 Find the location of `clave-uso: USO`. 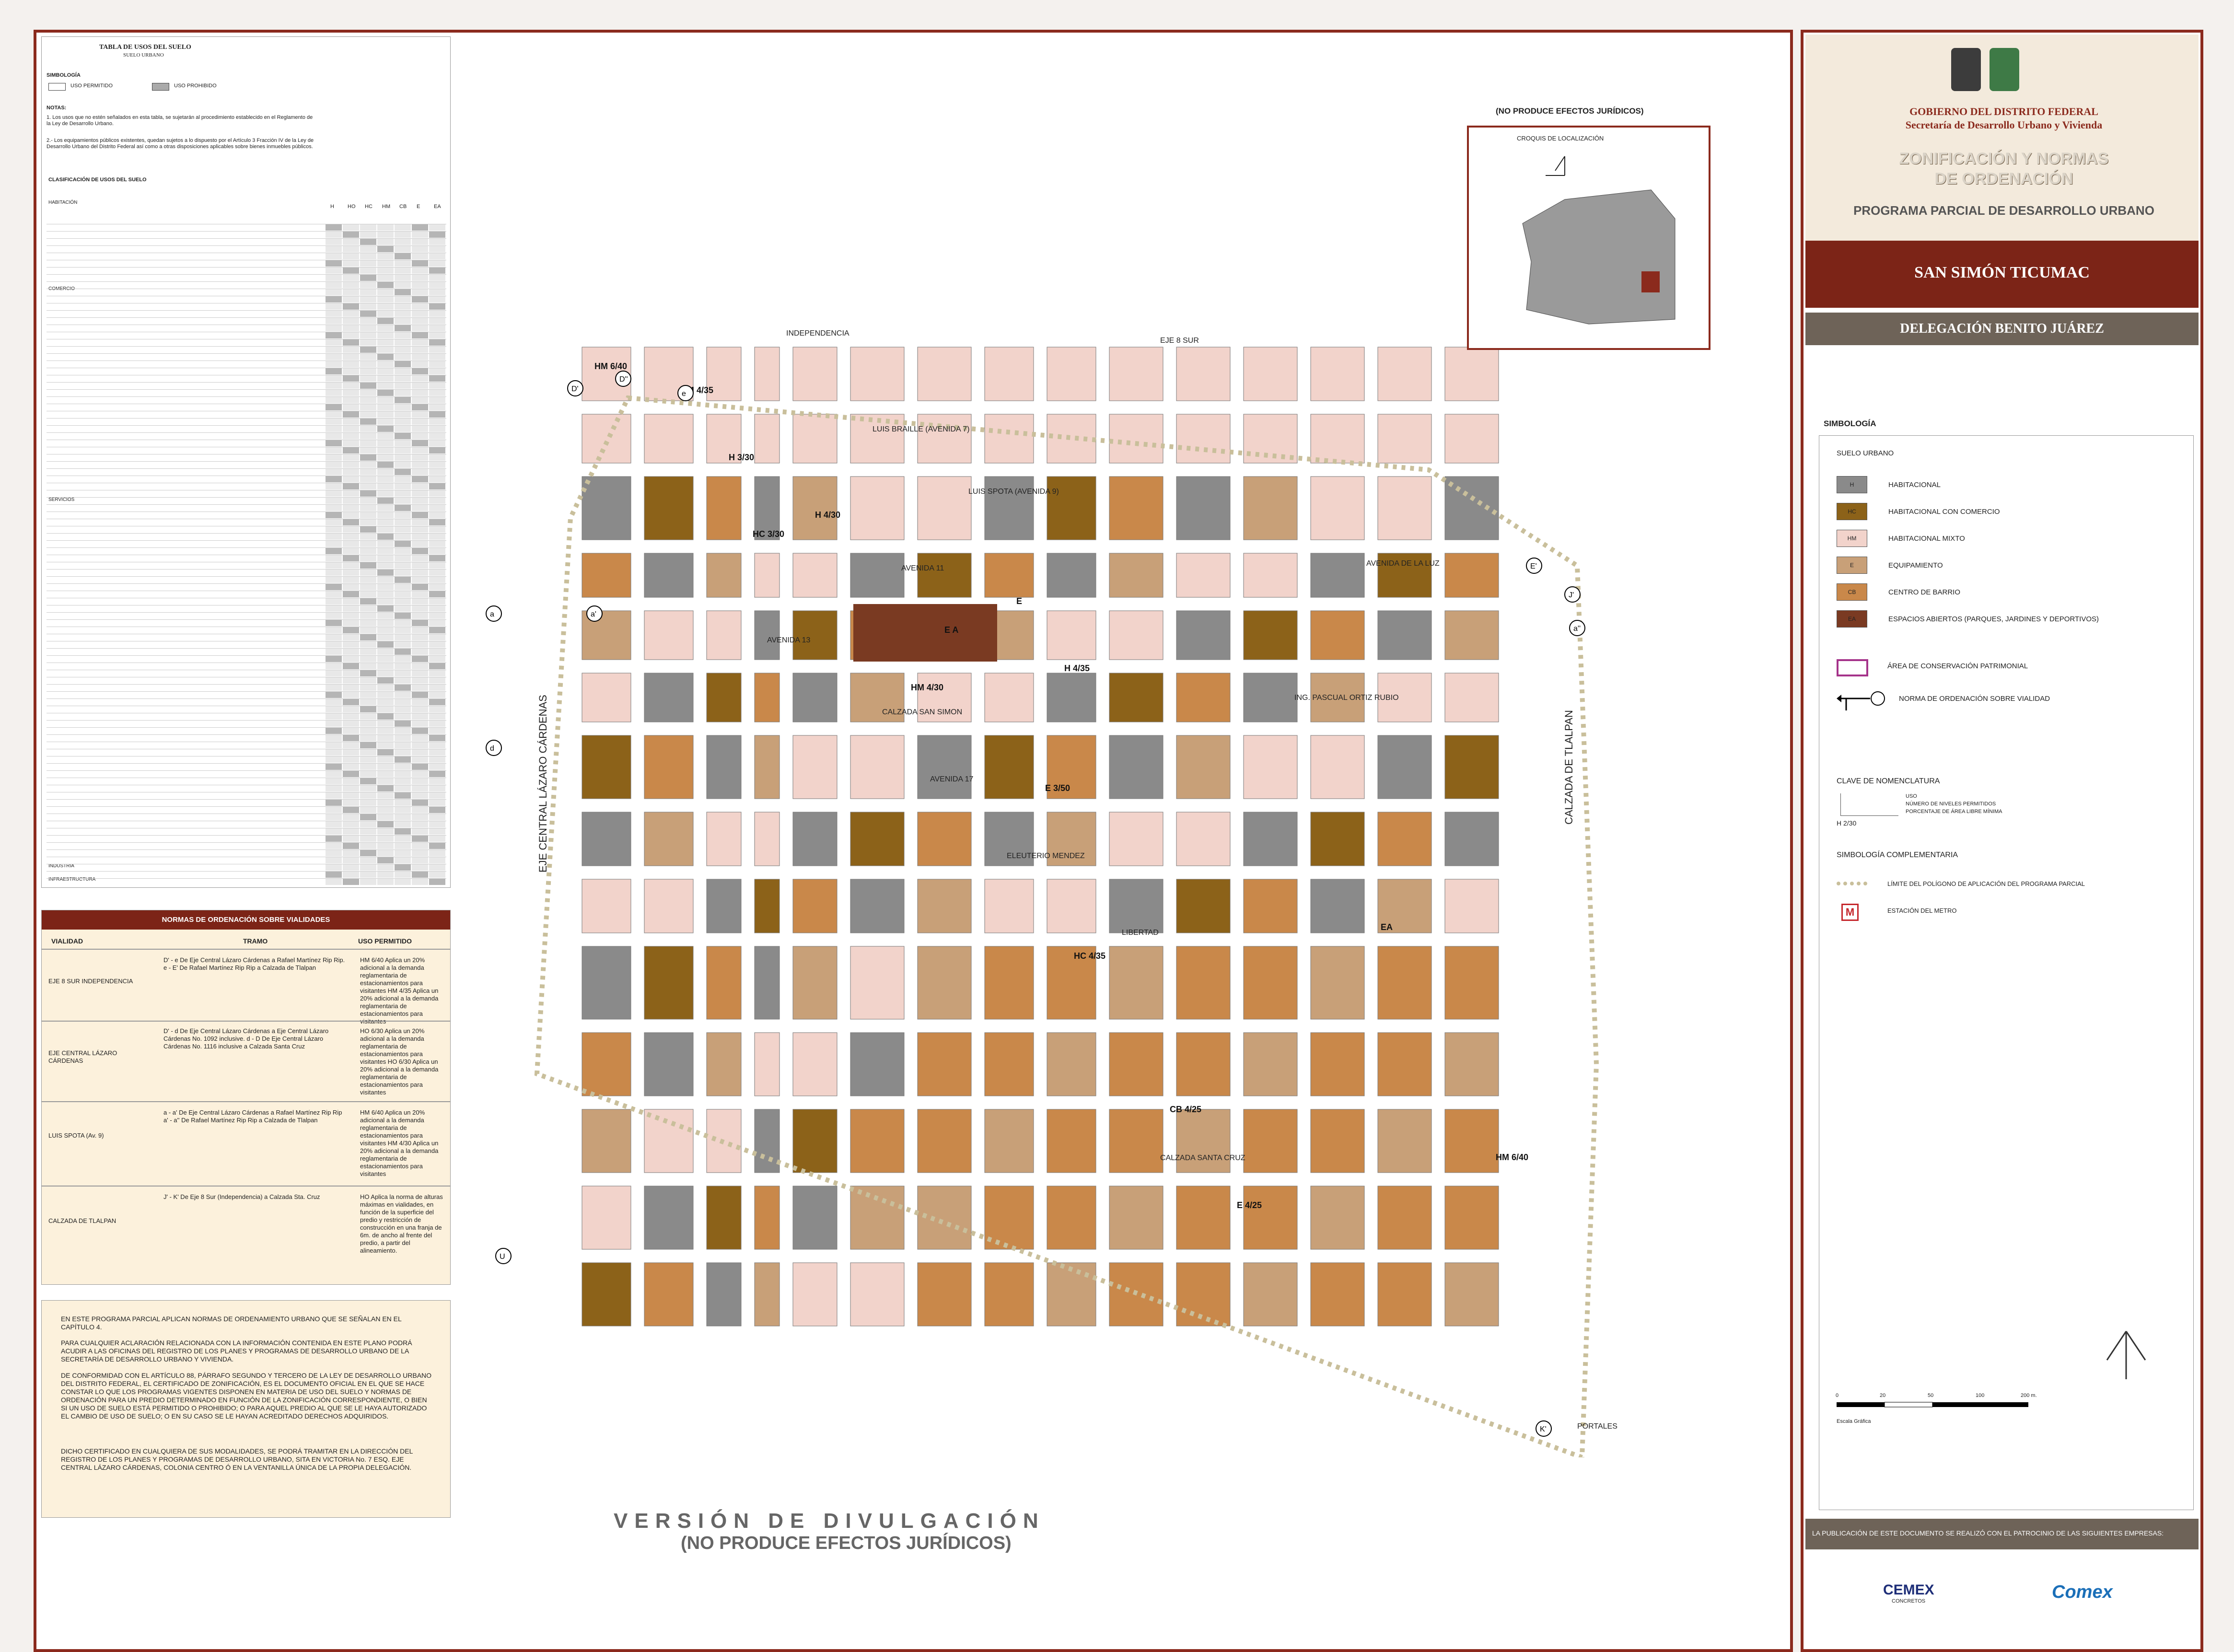

clave-uso: USO is located at coordinates (1912, 796).